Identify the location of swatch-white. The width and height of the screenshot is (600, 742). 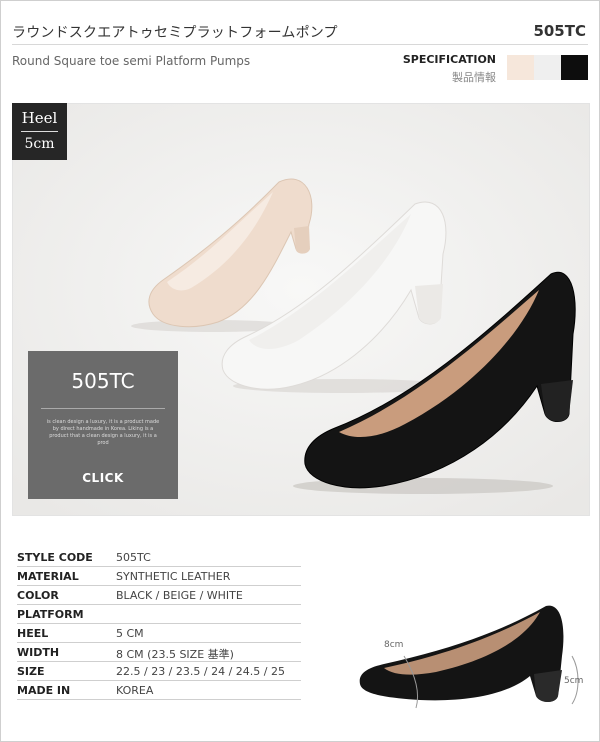
(547, 67).